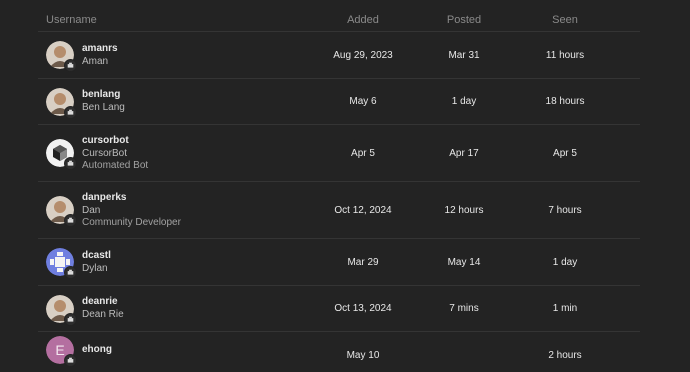  Describe the element at coordinates (105, 153) in the screenshot. I see `full-name: CursorBot` at that location.